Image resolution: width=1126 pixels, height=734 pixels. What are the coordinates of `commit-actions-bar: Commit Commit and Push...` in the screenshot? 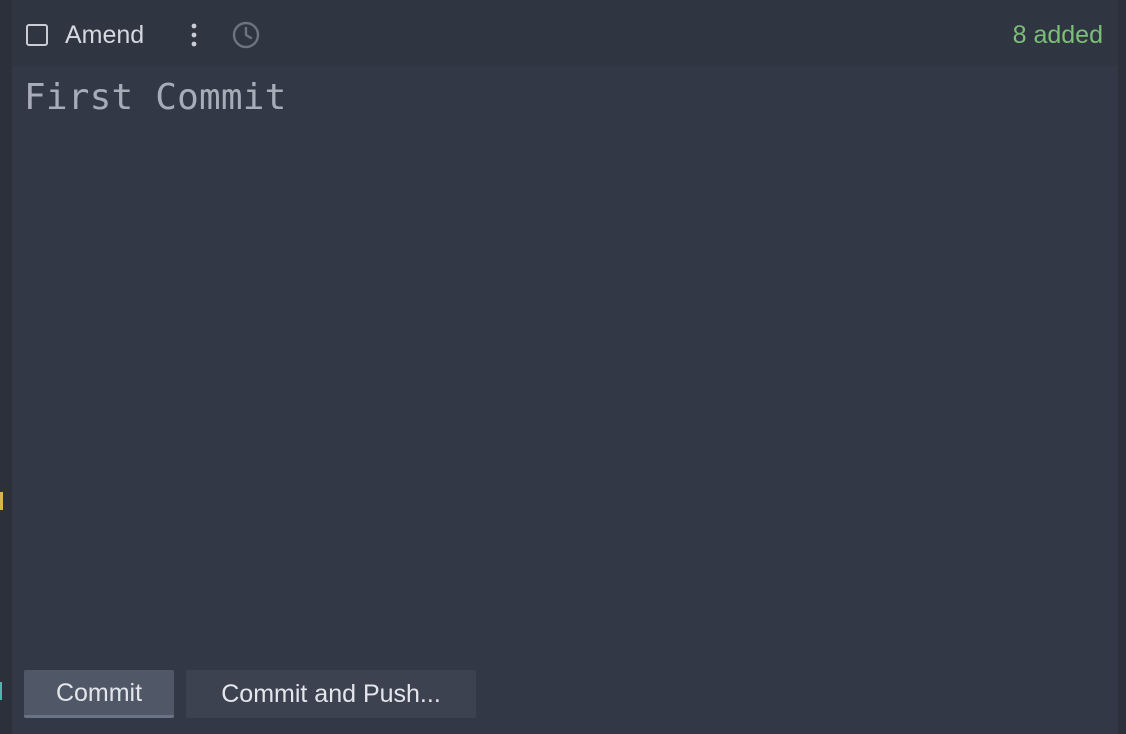 It's located at (565, 695).